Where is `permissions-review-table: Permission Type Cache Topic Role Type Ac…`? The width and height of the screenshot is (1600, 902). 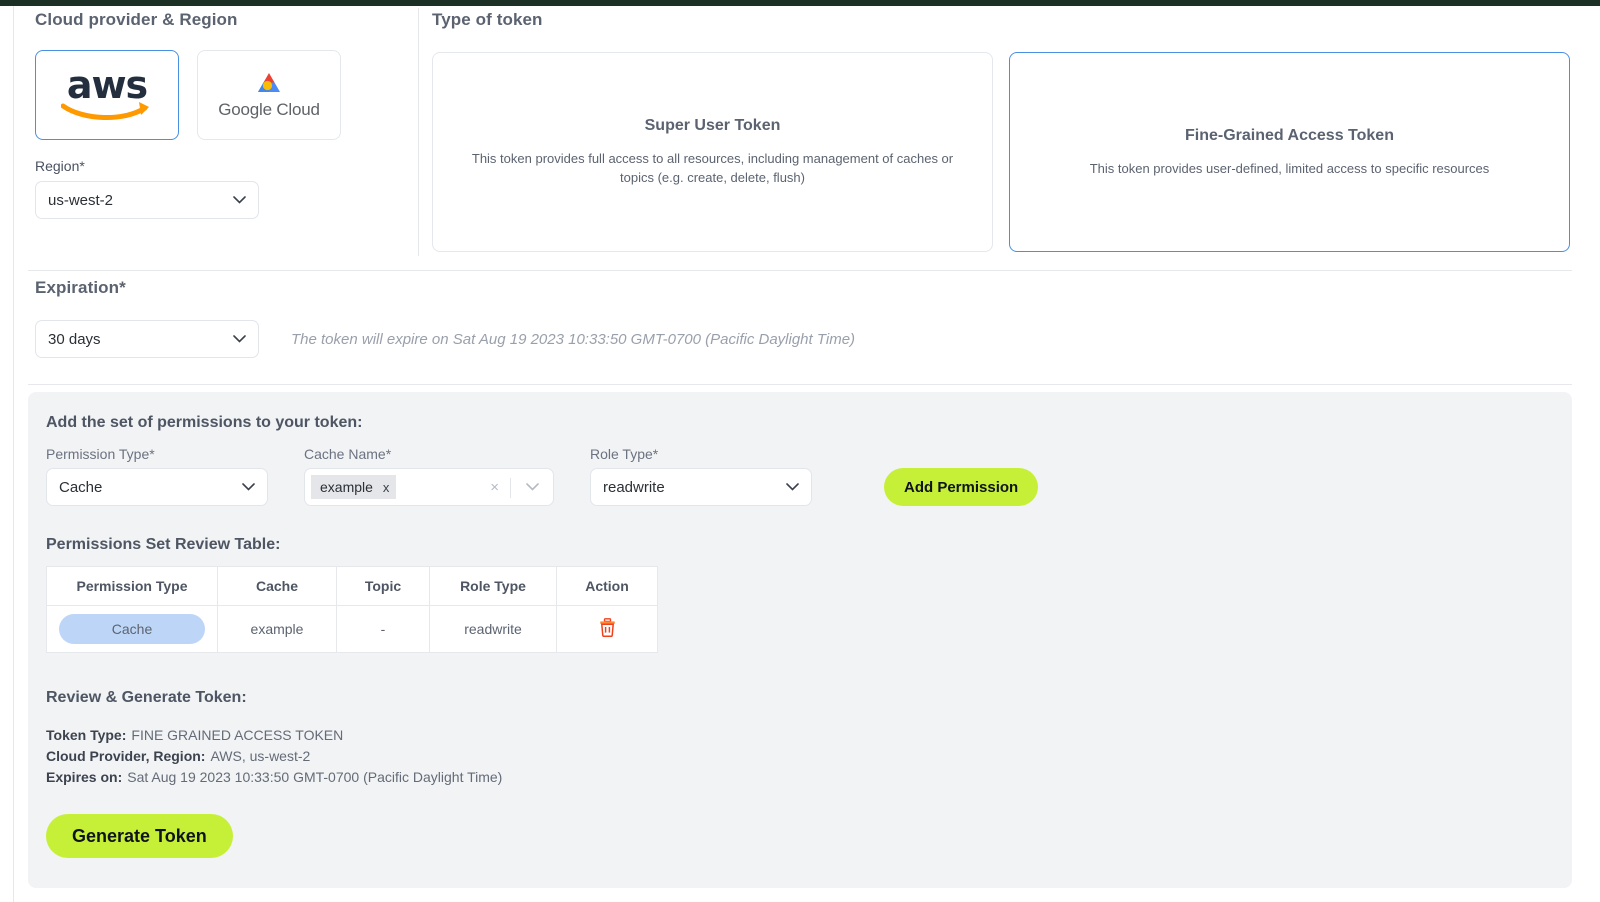 permissions-review-table: Permission Type Cache Topic Role Type Ac… is located at coordinates (352, 609).